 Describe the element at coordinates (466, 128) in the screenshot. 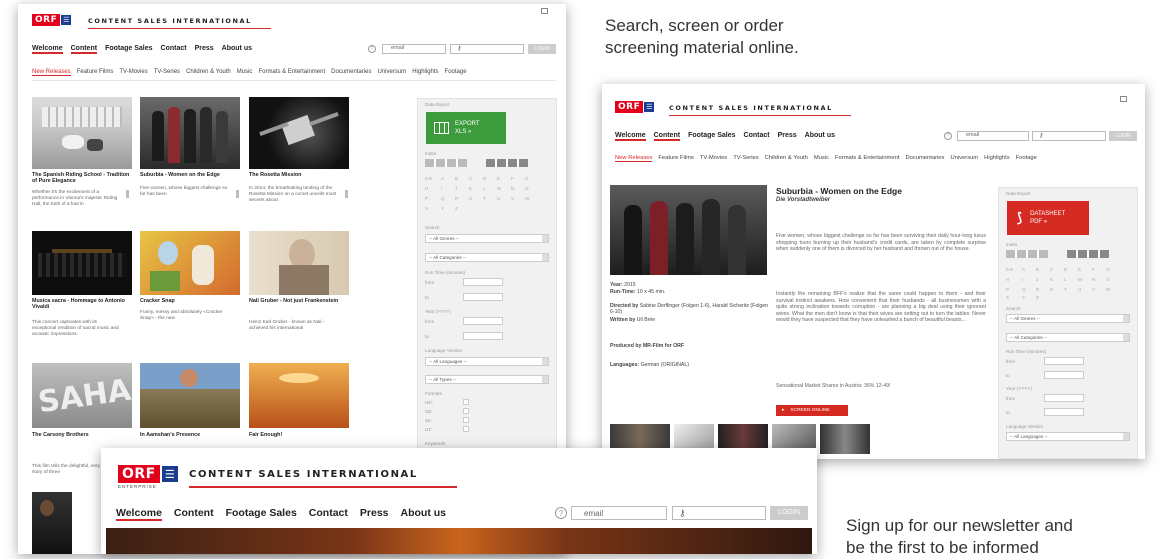

I see `export-xls-button: EXPORT XLS »` at that location.